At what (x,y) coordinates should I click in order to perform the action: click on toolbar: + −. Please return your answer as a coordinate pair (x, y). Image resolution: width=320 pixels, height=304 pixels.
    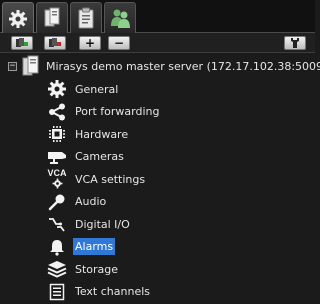
    Looking at the image, I should click on (157, 43).